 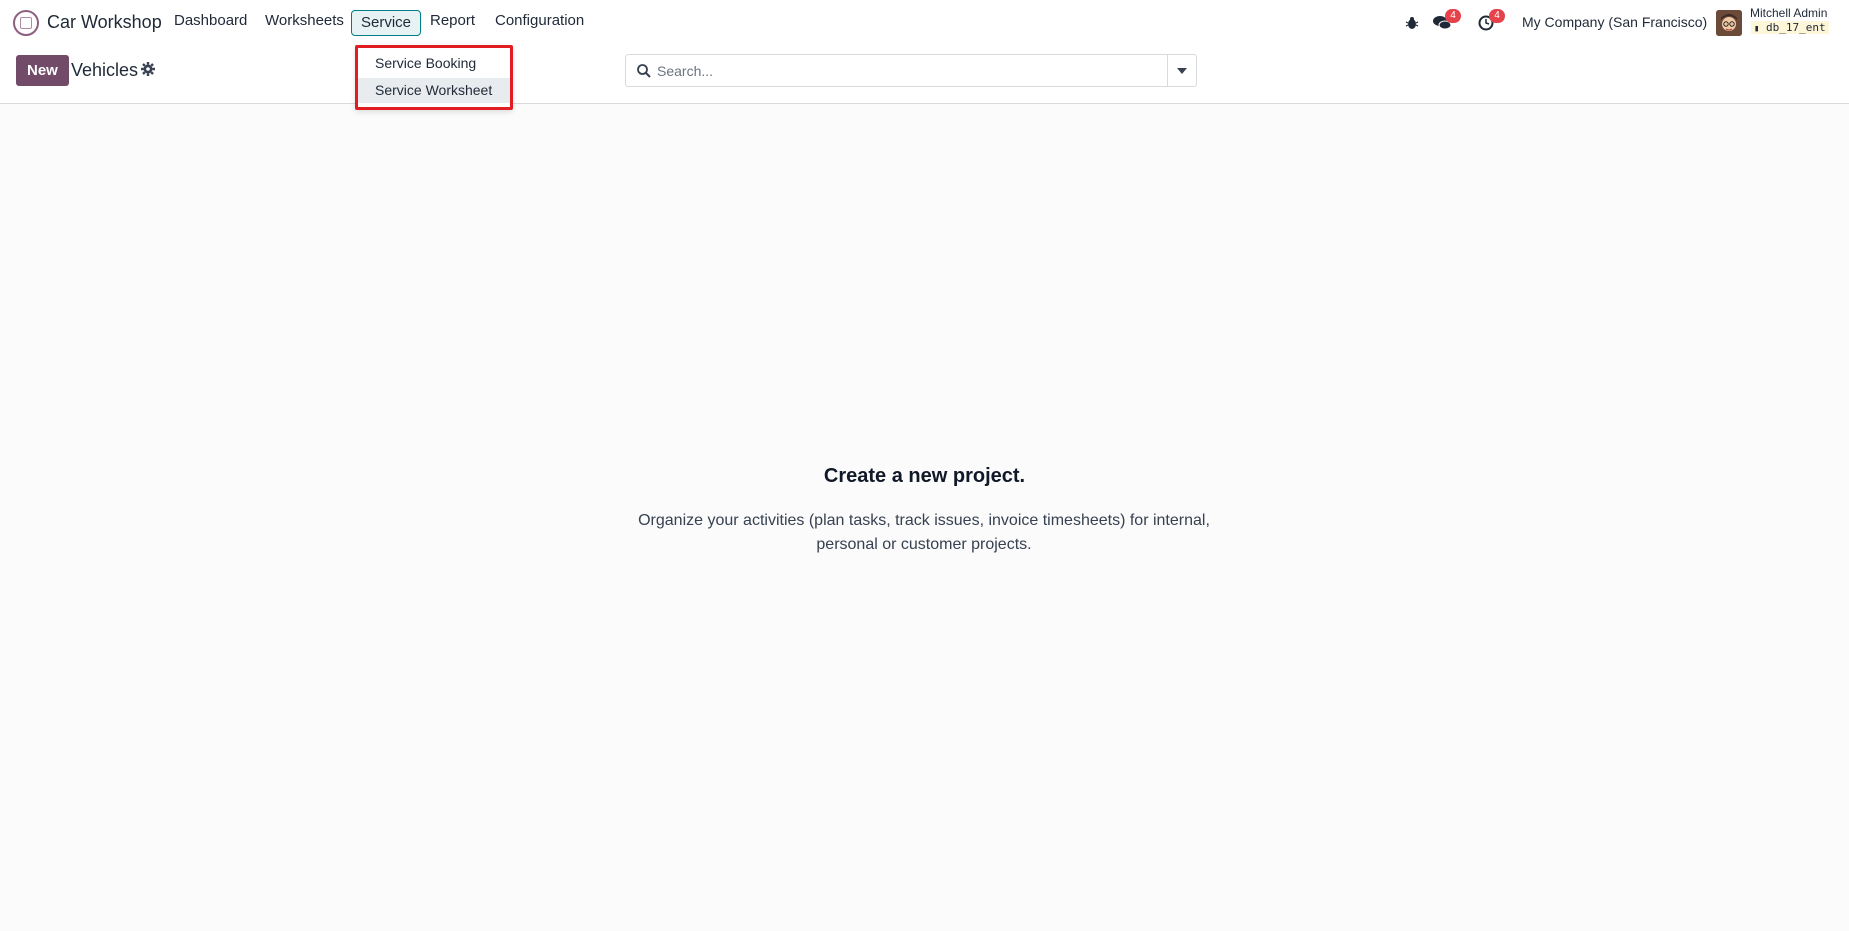 I want to click on control-panel: New Vehicles, so click(x=924, y=75).